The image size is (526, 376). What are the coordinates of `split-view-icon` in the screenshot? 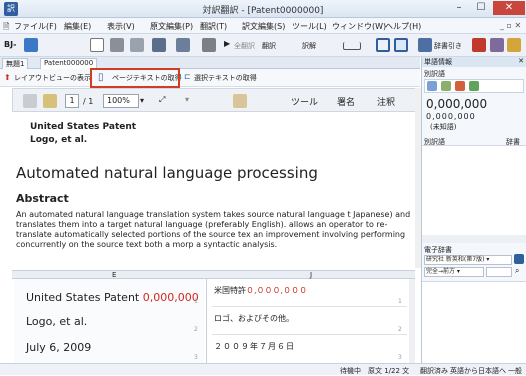 It's located at (383, 45).